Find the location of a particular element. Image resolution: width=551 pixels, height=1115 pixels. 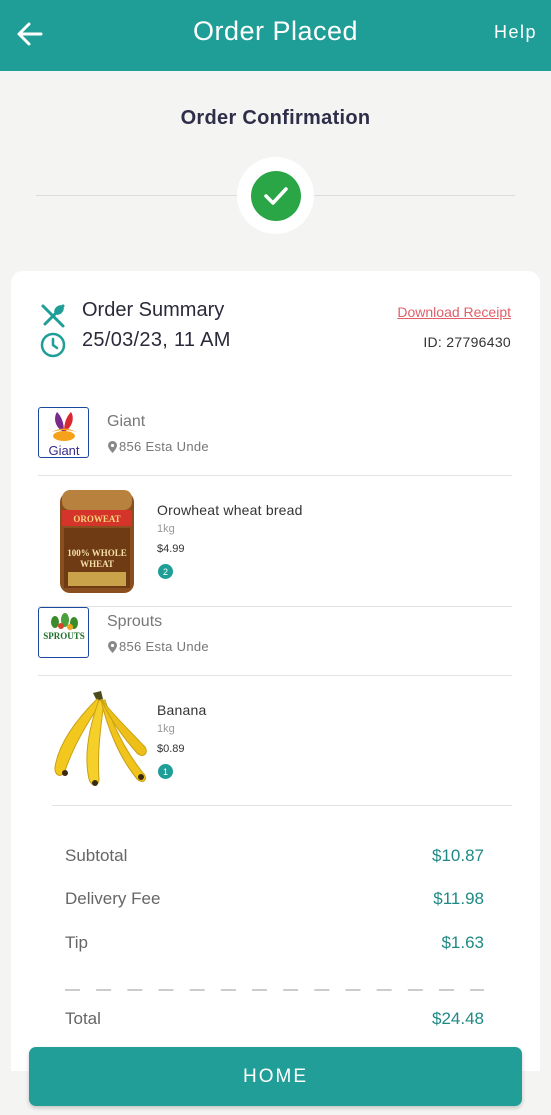

total-value: $24.48 is located at coordinates (458, 1018).